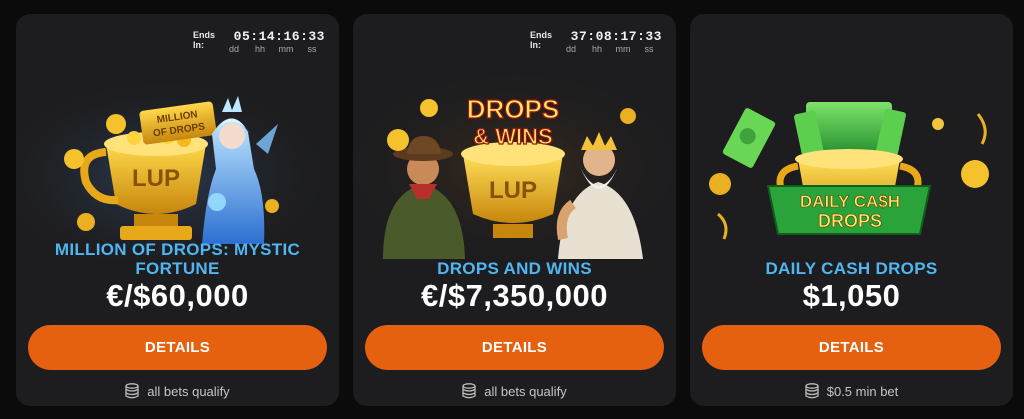  I want to click on countdown-value: 05:14:16:33, so click(279, 36).